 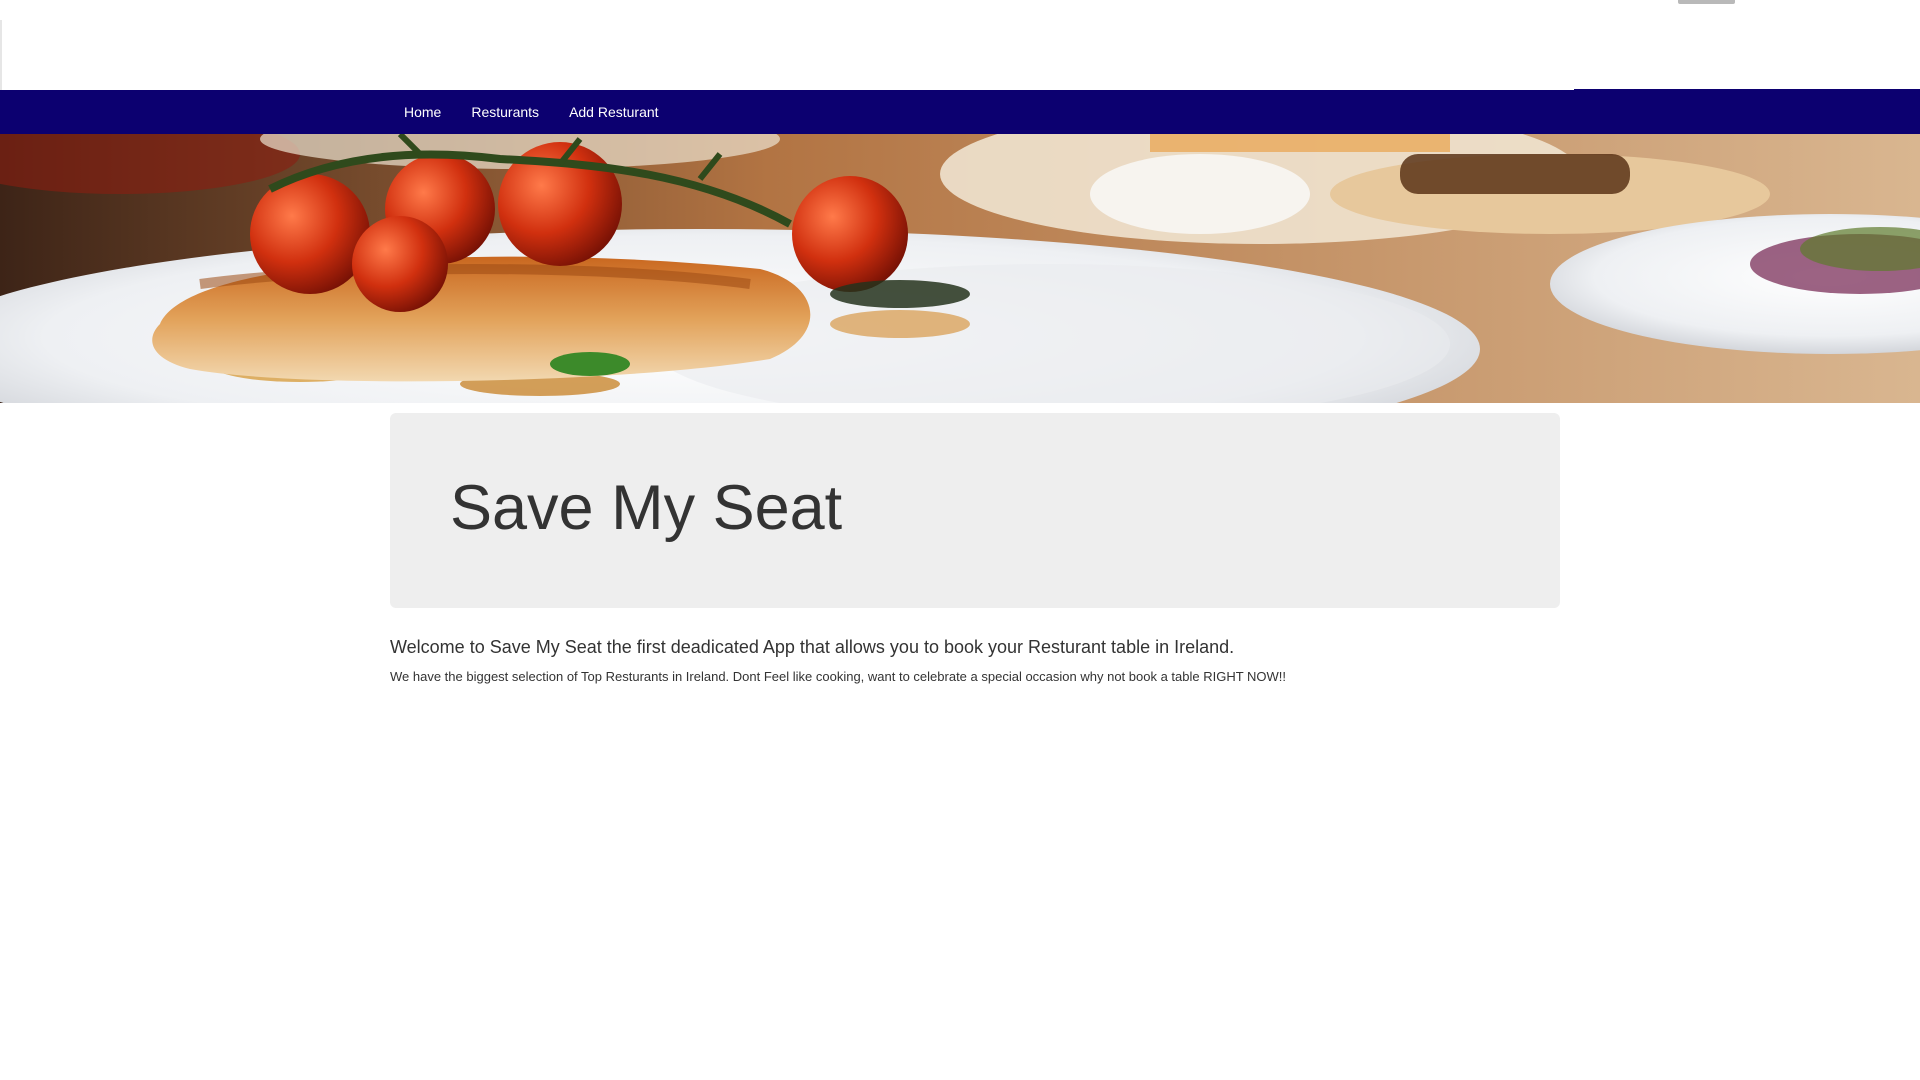 I want to click on nav-link-home: Home, so click(x=422, y=112).